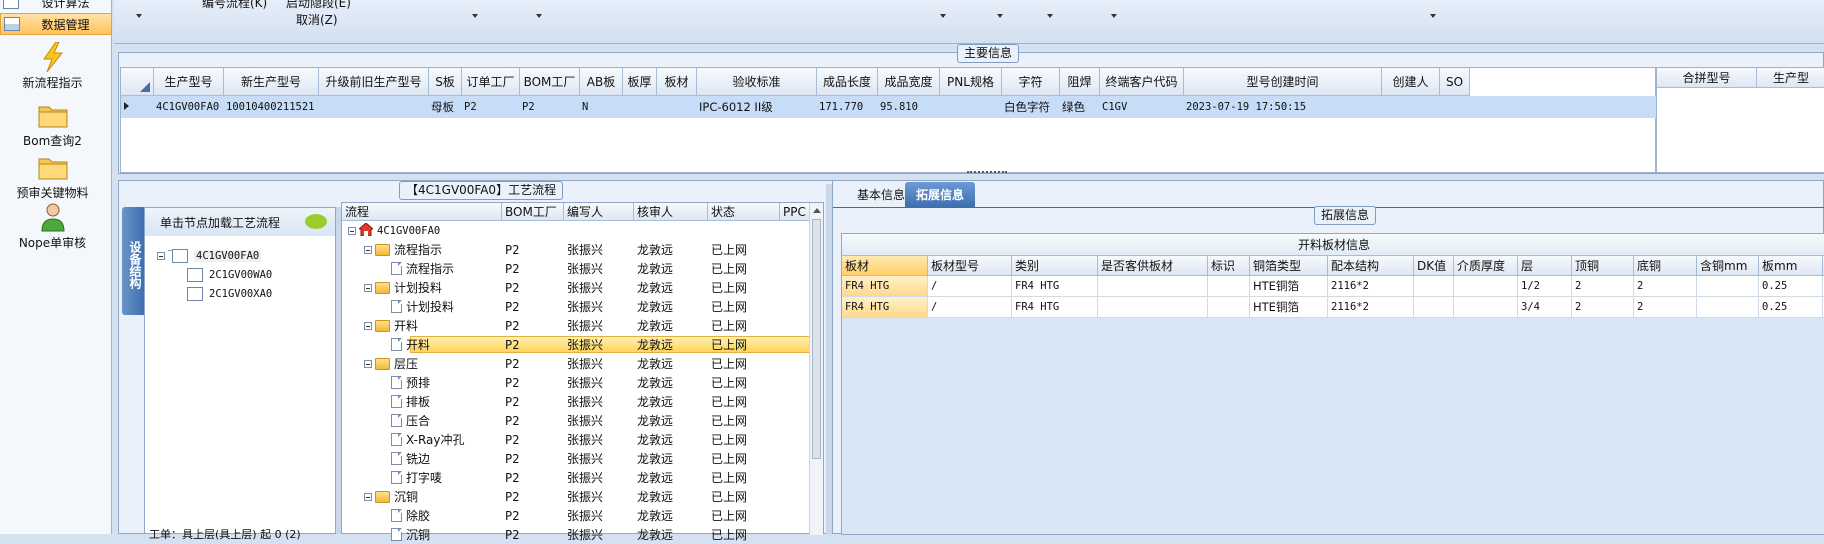 Image resolution: width=1824 pixels, height=544 pixels. Describe the element at coordinates (133, 261) in the screenshot. I see `tab-equipment-structure: 设备结构` at that location.